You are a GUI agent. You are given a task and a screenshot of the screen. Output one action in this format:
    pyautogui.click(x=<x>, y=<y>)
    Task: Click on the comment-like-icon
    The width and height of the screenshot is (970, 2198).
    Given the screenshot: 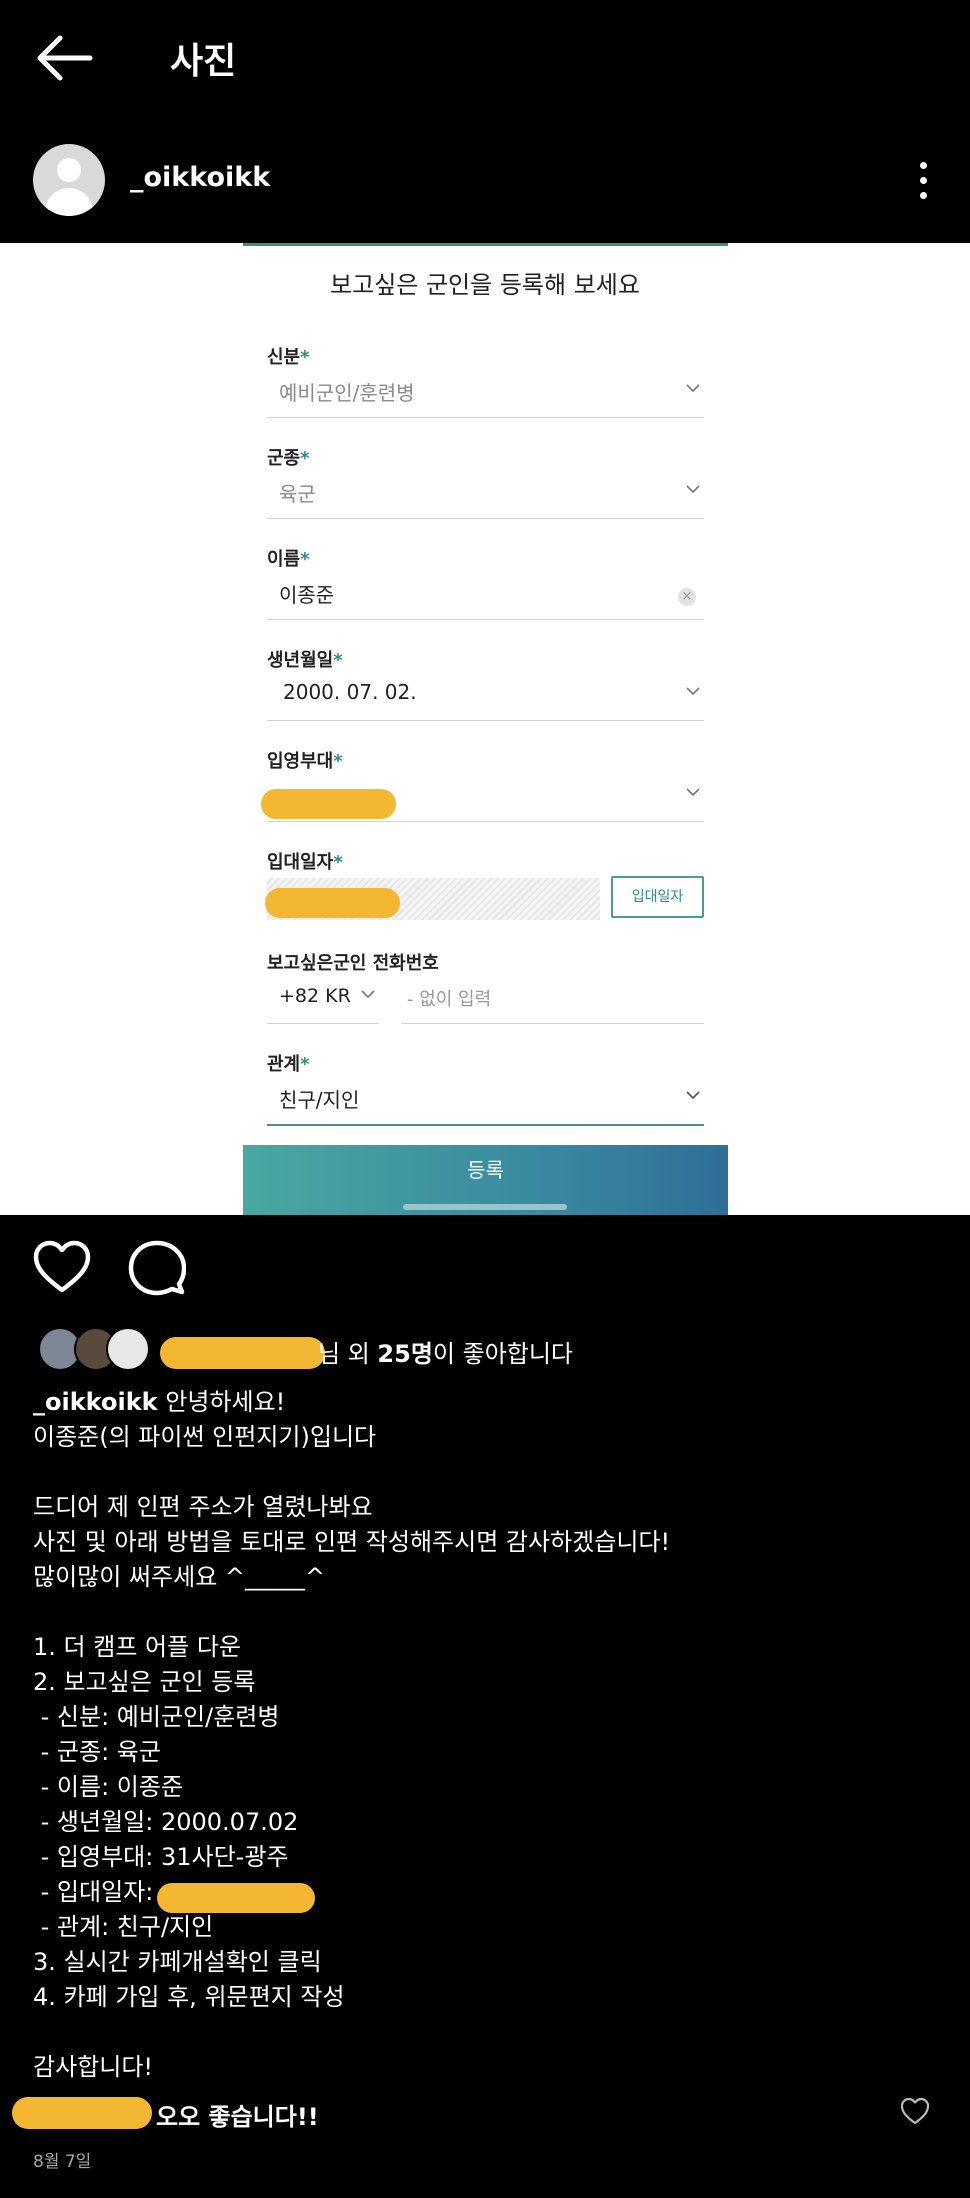 What is the action you would take?
    pyautogui.click(x=915, y=2111)
    